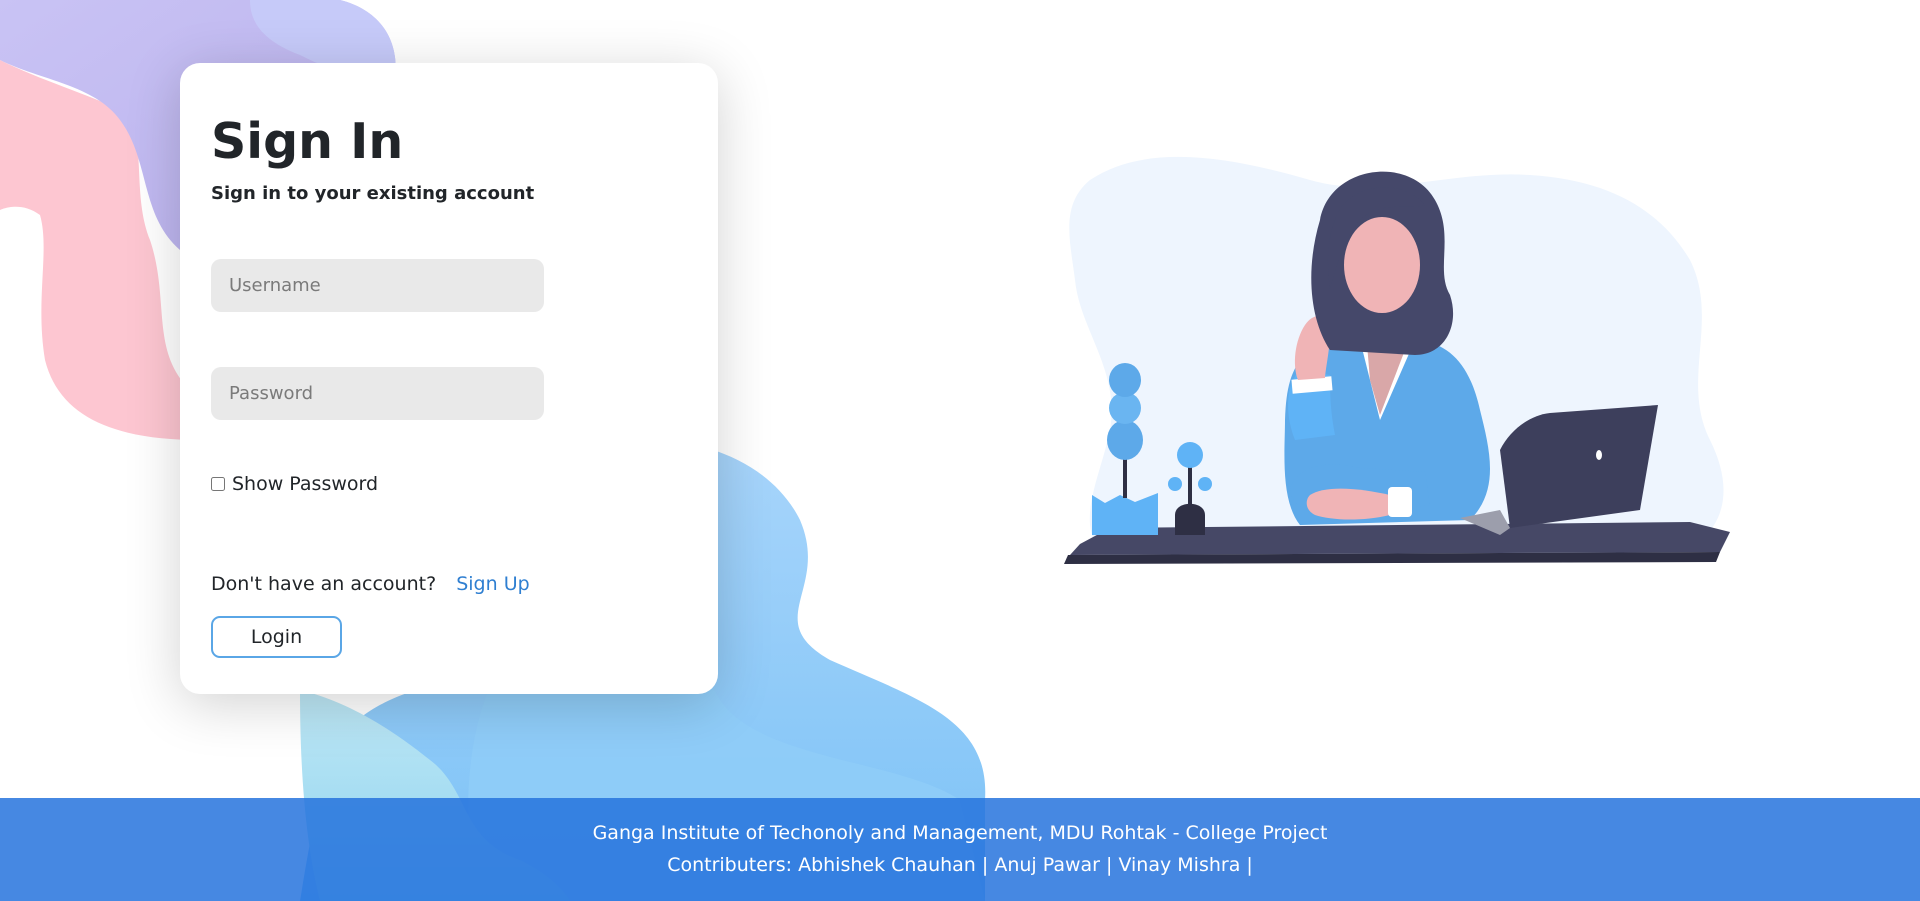 The width and height of the screenshot is (1920, 901). Describe the element at coordinates (1190, 519) in the screenshot. I see `small-pot` at that location.